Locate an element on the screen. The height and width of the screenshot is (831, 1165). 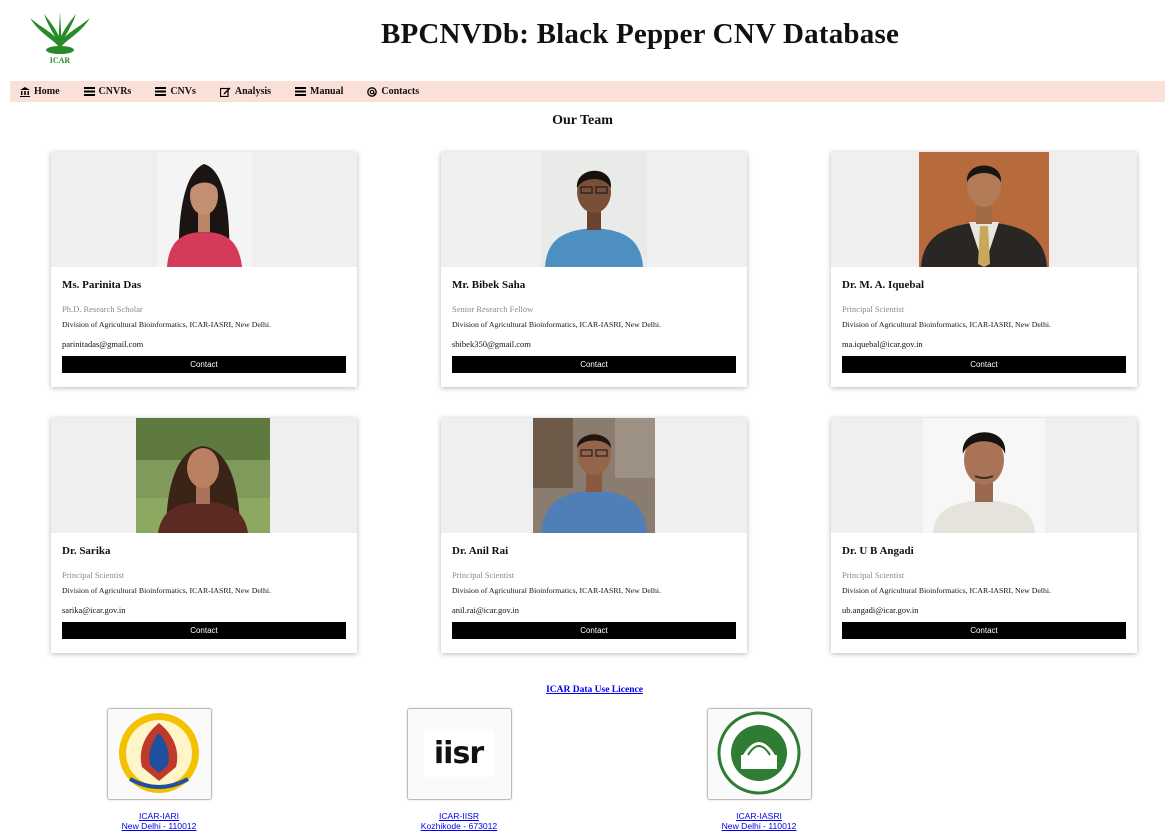
institute-iari: ICAR-IARI New Delhi - 110012 is located at coordinates (159, 769).